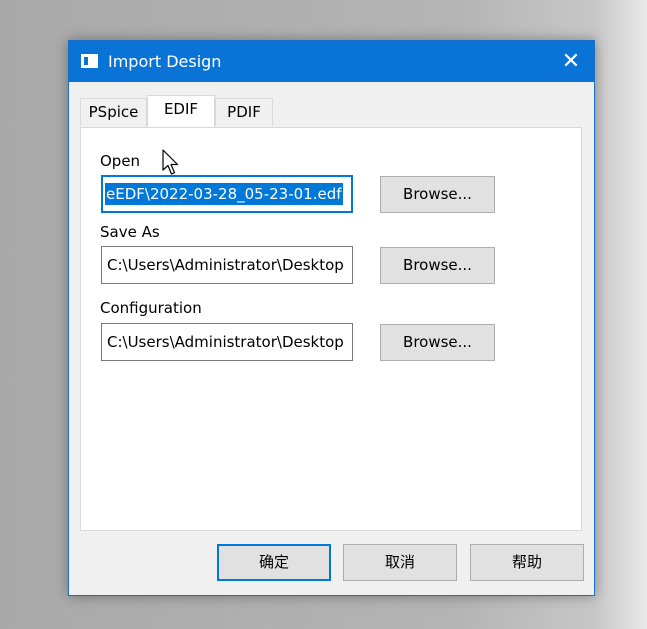 This screenshot has width=647, height=629. I want to click on tab-pdif: PDIF, so click(244, 112).